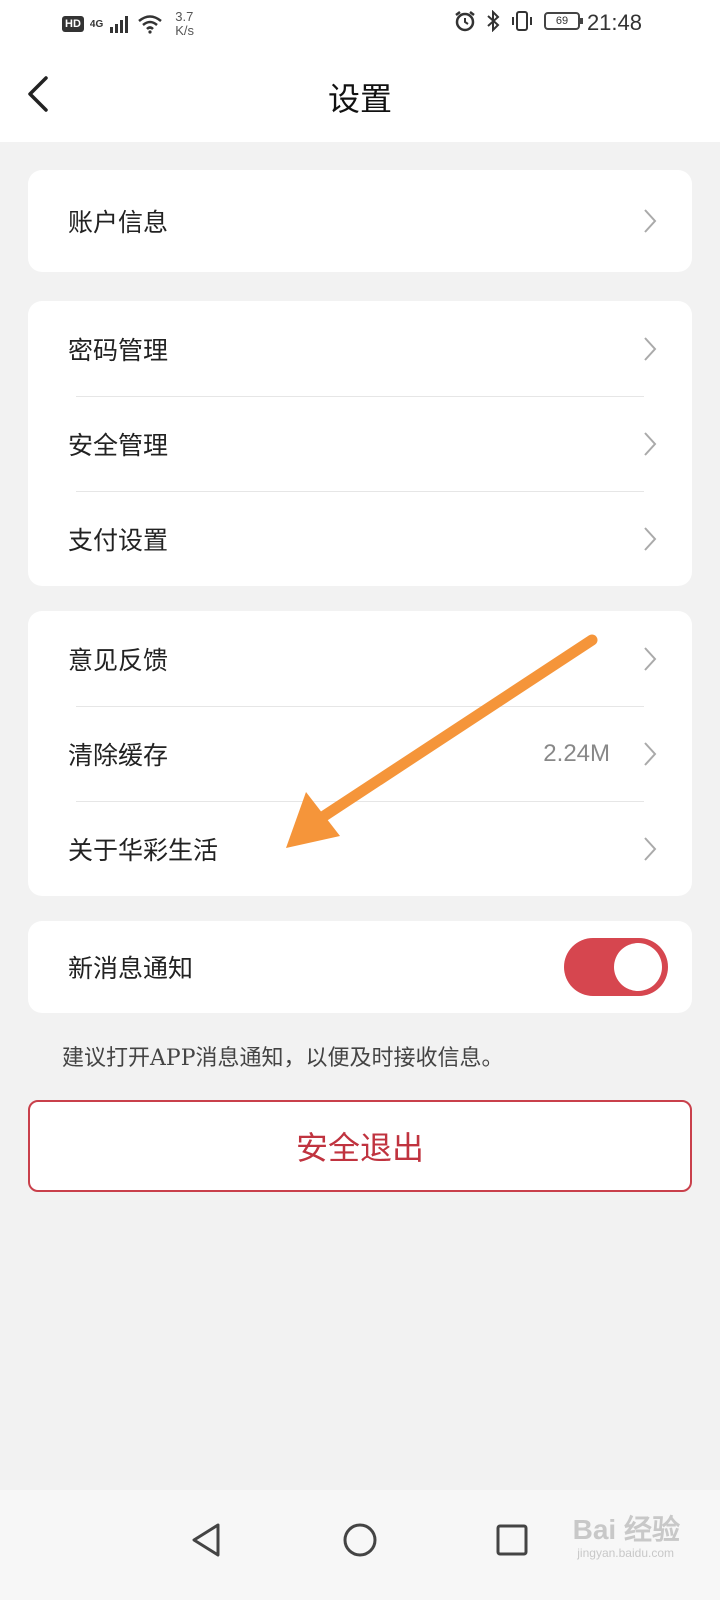 The image size is (720, 1600). What do you see at coordinates (493, 21) in the screenshot?
I see `bluetooth-icon` at bounding box center [493, 21].